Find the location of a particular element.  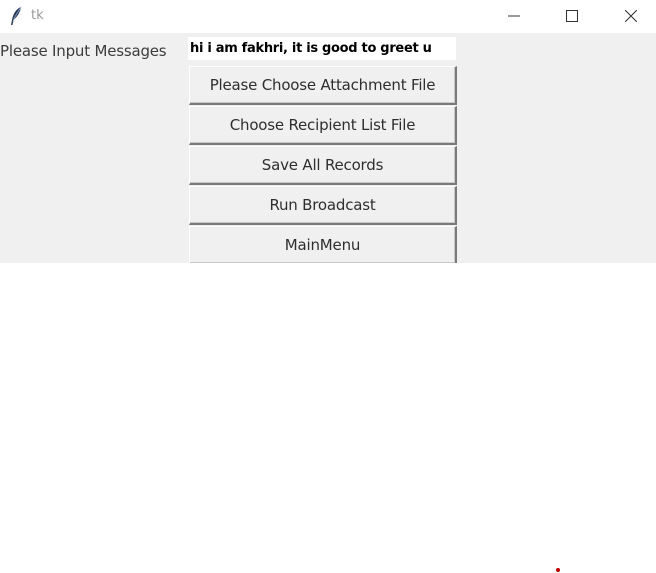

save-records-button: Save All Records is located at coordinates (323, 165).